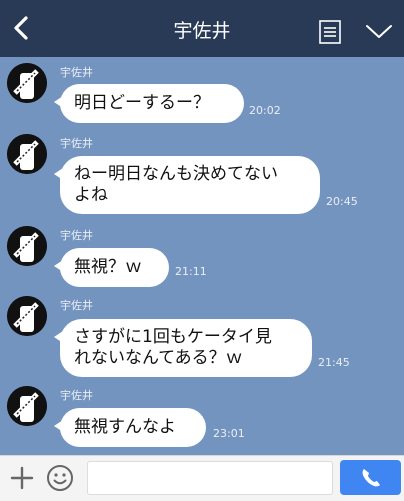 Image resolution: width=404 pixels, height=501 pixels. What do you see at coordinates (142, 103) in the screenshot?
I see `message-text-line: 明日どーするー？` at bounding box center [142, 103].